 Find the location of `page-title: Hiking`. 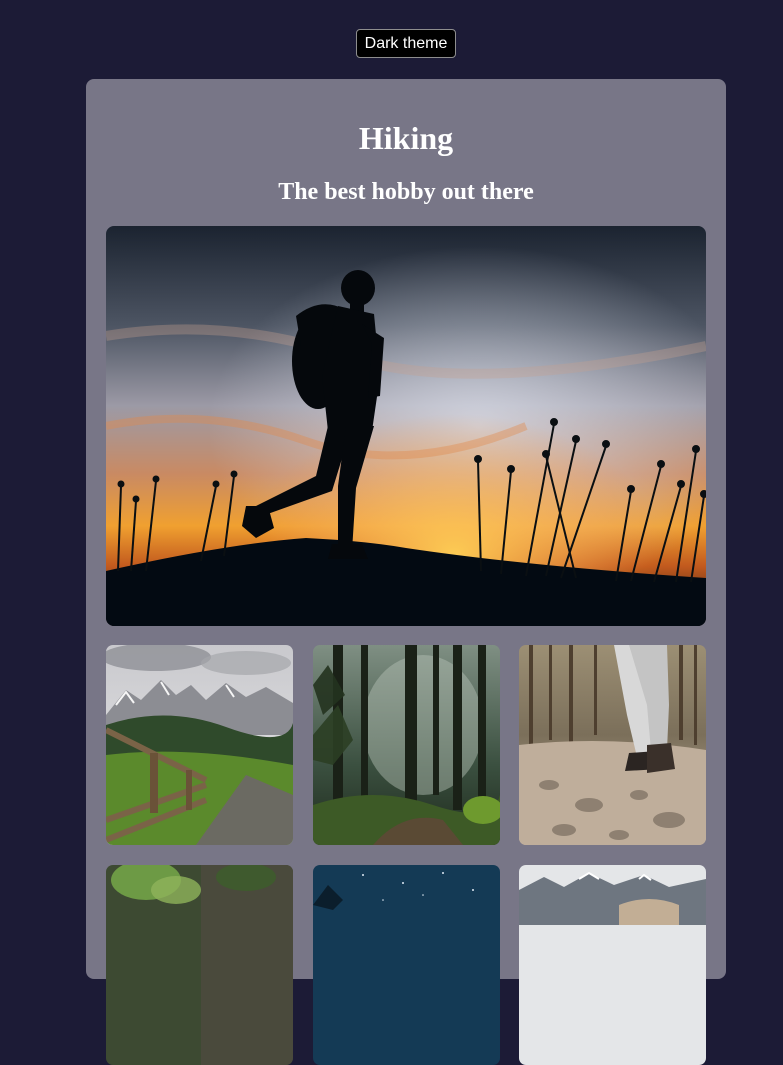

page-title: Hiking is located at coordinates (406, 138).